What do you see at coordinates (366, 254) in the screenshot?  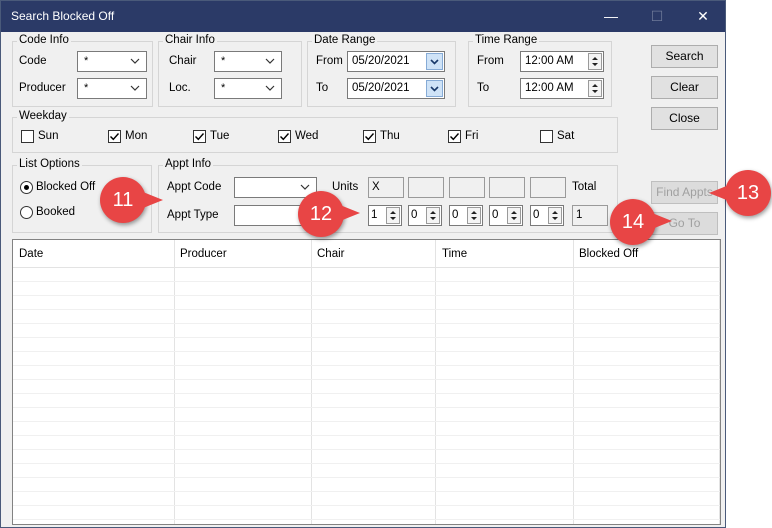 I see `grid-header: Date Producer Chair Time Blocked Off` at bounding box center [366, 254].